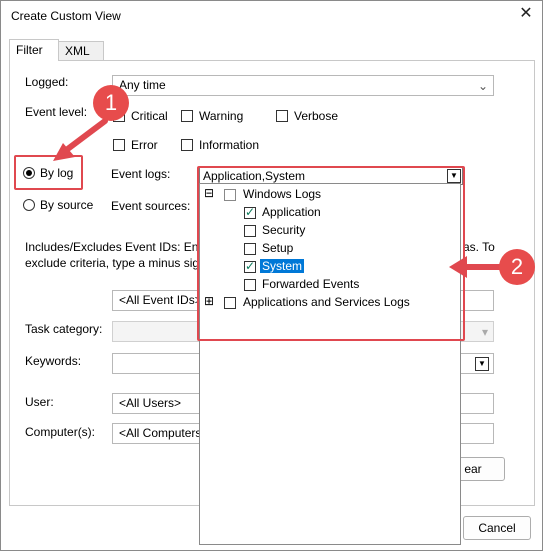 This screenshot has width=543, height=552. I want to click on annotation-badge-1: 1, so click(111, 103).